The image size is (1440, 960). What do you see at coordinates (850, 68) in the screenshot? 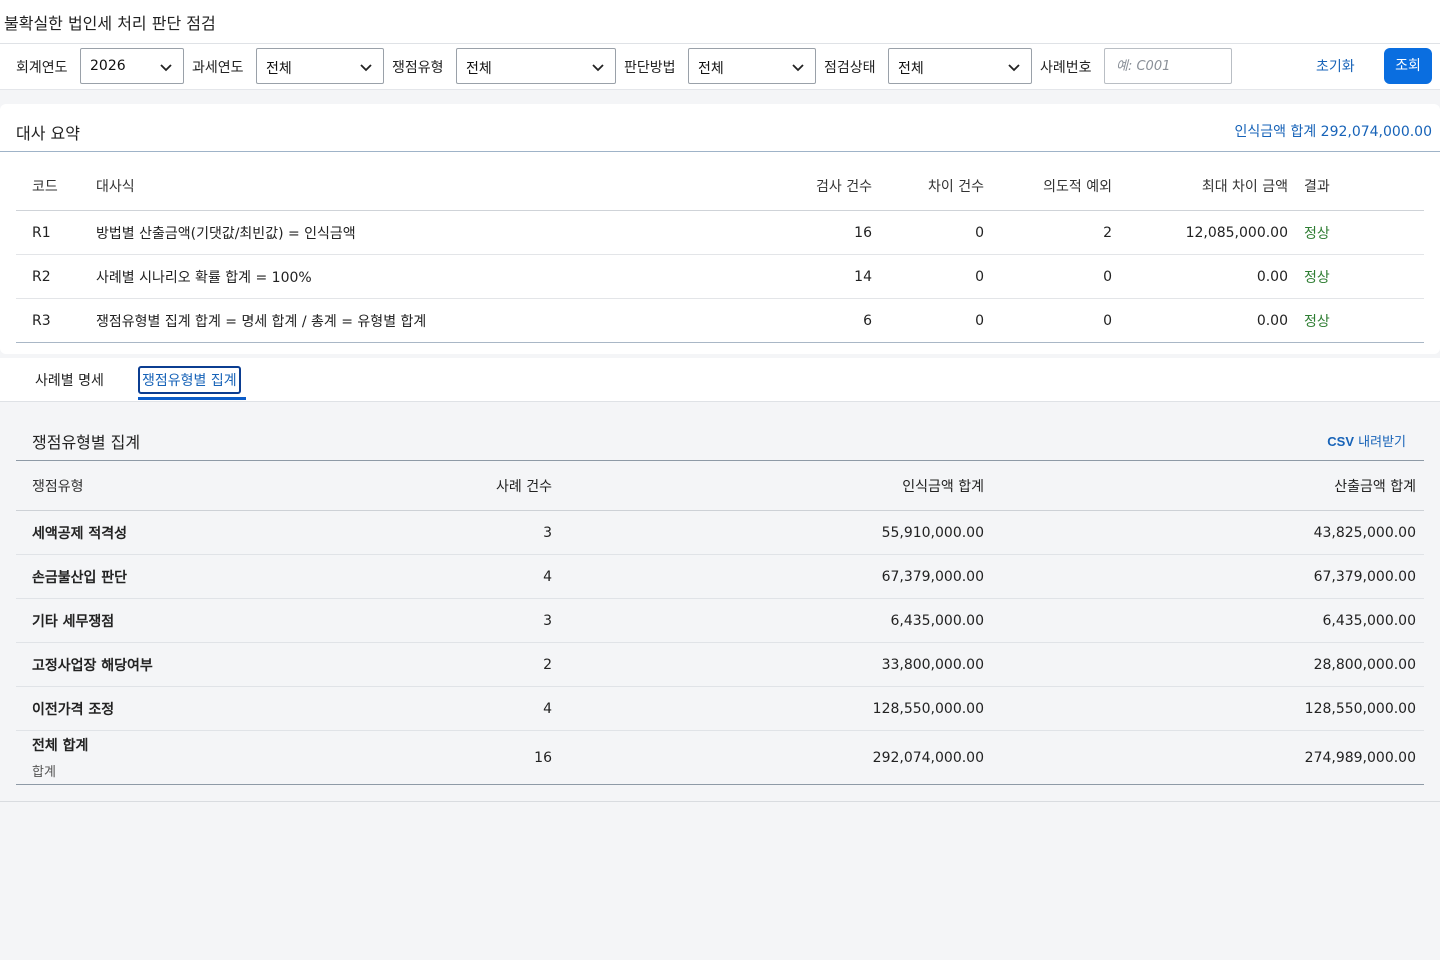
I see `status-label: 점검상태` at bounding box center [850, 68].